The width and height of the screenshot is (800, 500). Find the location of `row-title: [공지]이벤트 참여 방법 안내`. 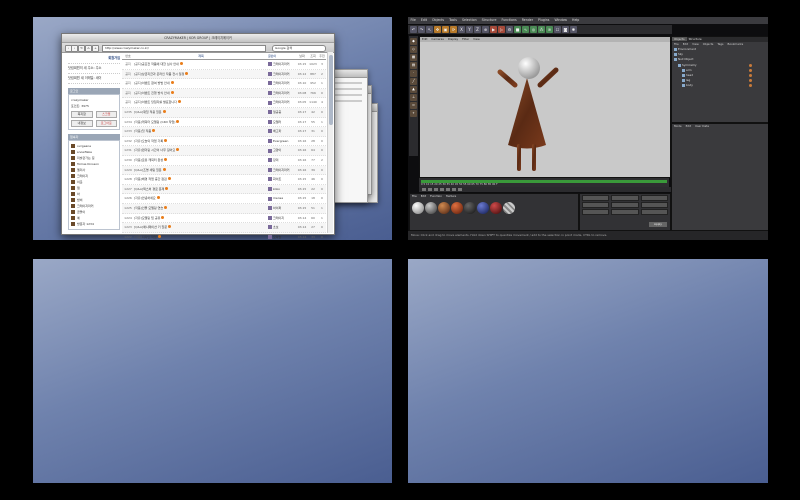

row-title: [공지]이벤트 참여 방법 안내 is located at coordinates (201, 83).